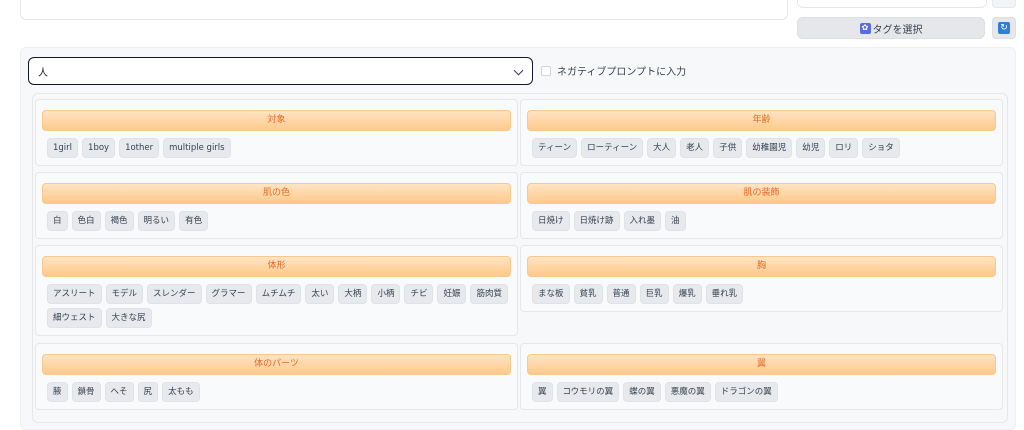 The image size is (1024, 430). I want to click on tag-group-chips: 白色白 褐色 明るい 有色, so click(278, 221).